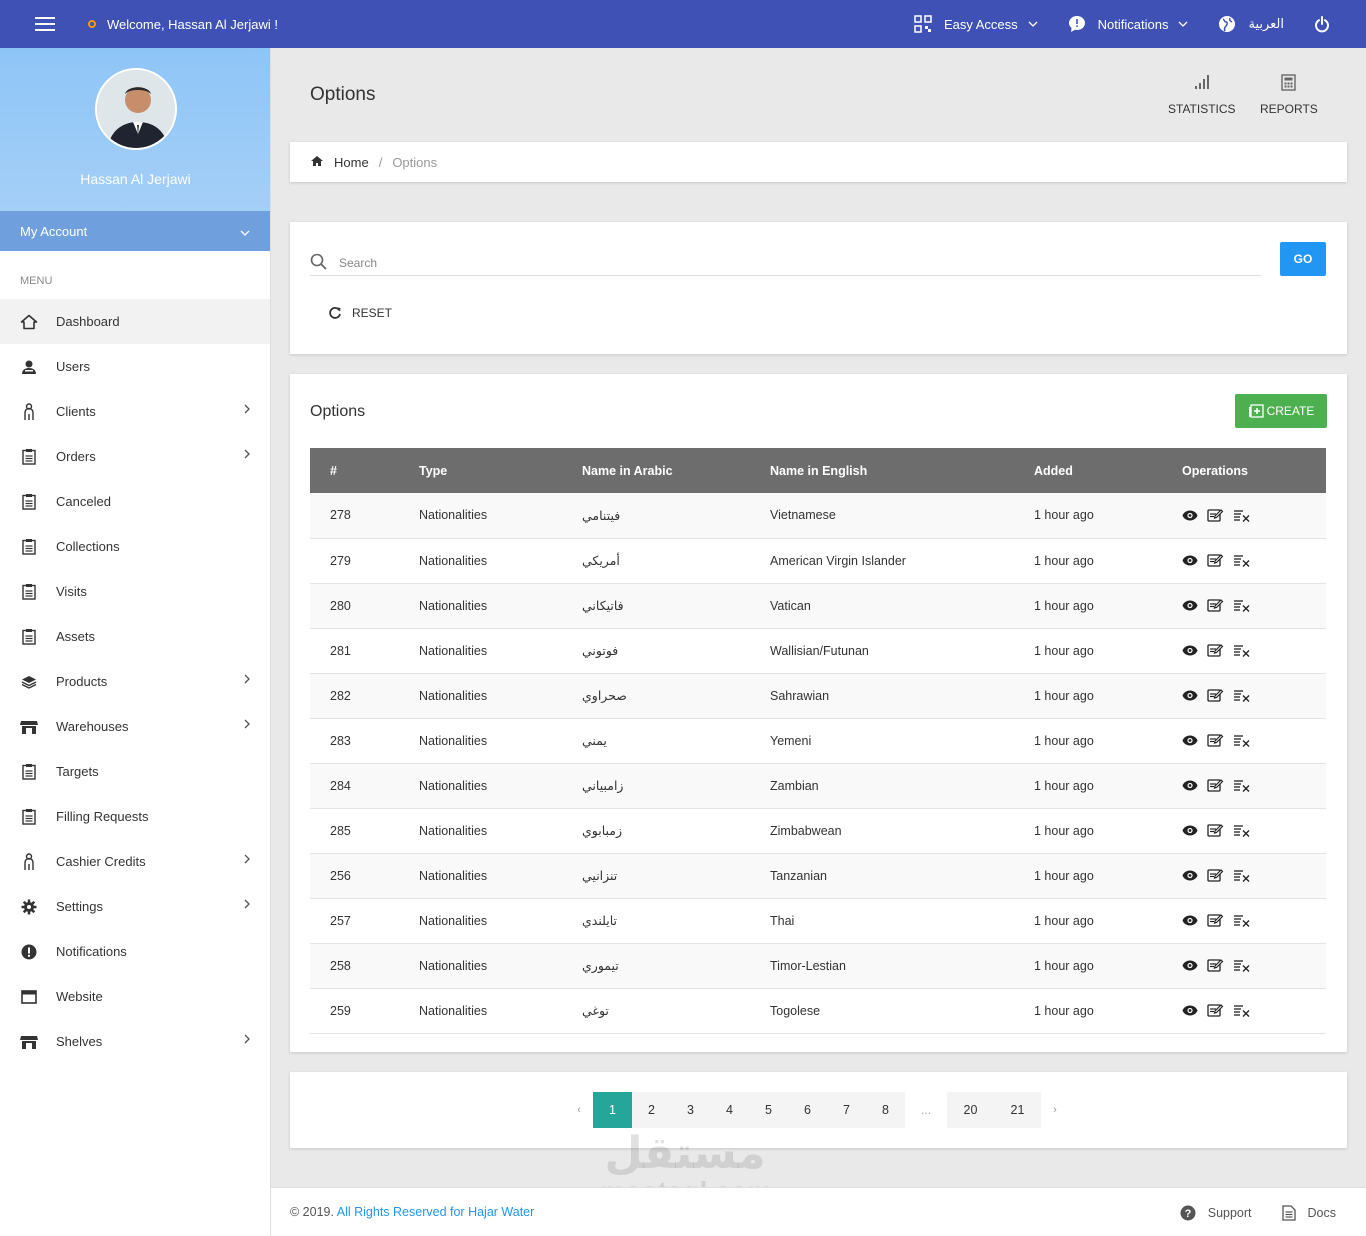 The image size is (1366, 1236). What do you see at coordinates (612, 1110) in the screenshot?
I see `pagination-page-button: 1` at bounding box center [612, 1110].